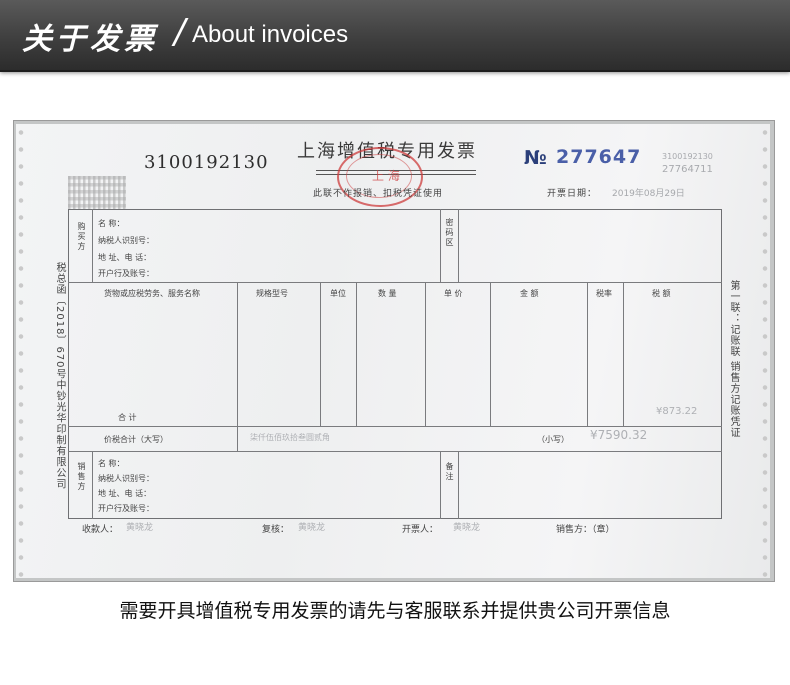 The image size is (790, 685). Describe the element at coordinates (312, 528) in the screenshot. I see `reviewer-value: 黄晓龙` at that location.